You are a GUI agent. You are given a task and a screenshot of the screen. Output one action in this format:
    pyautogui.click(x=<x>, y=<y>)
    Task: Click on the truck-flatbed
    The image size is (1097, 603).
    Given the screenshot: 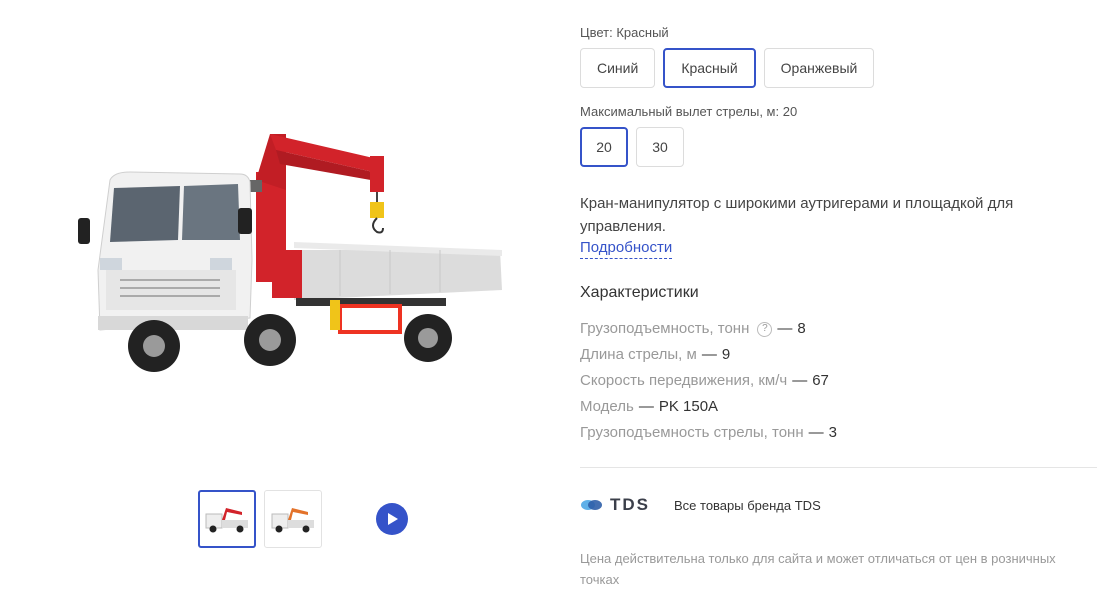 What is the action you would take?
    pyautogui.click(x=387, y=288)
    